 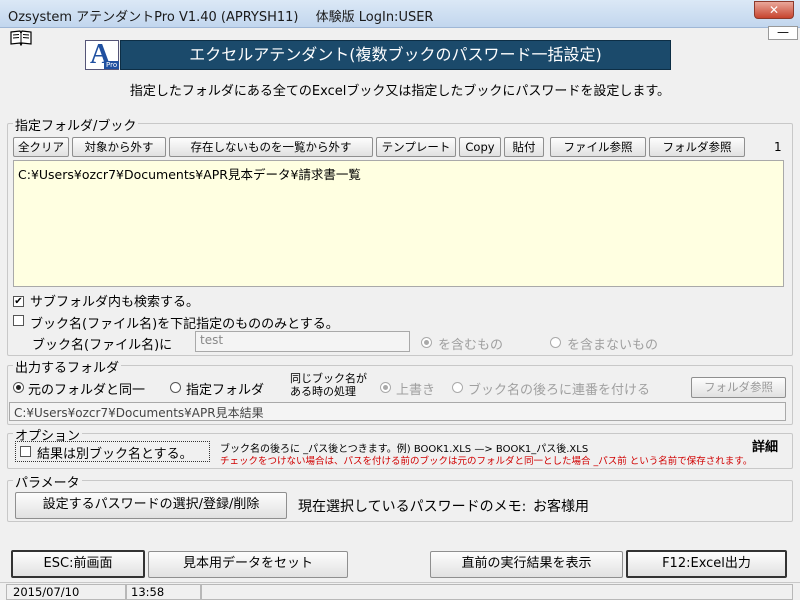 What do you see at coordinates (774, 10) in the screenshot?
I see `close-button: ✕` at bounding box center [774, 10].